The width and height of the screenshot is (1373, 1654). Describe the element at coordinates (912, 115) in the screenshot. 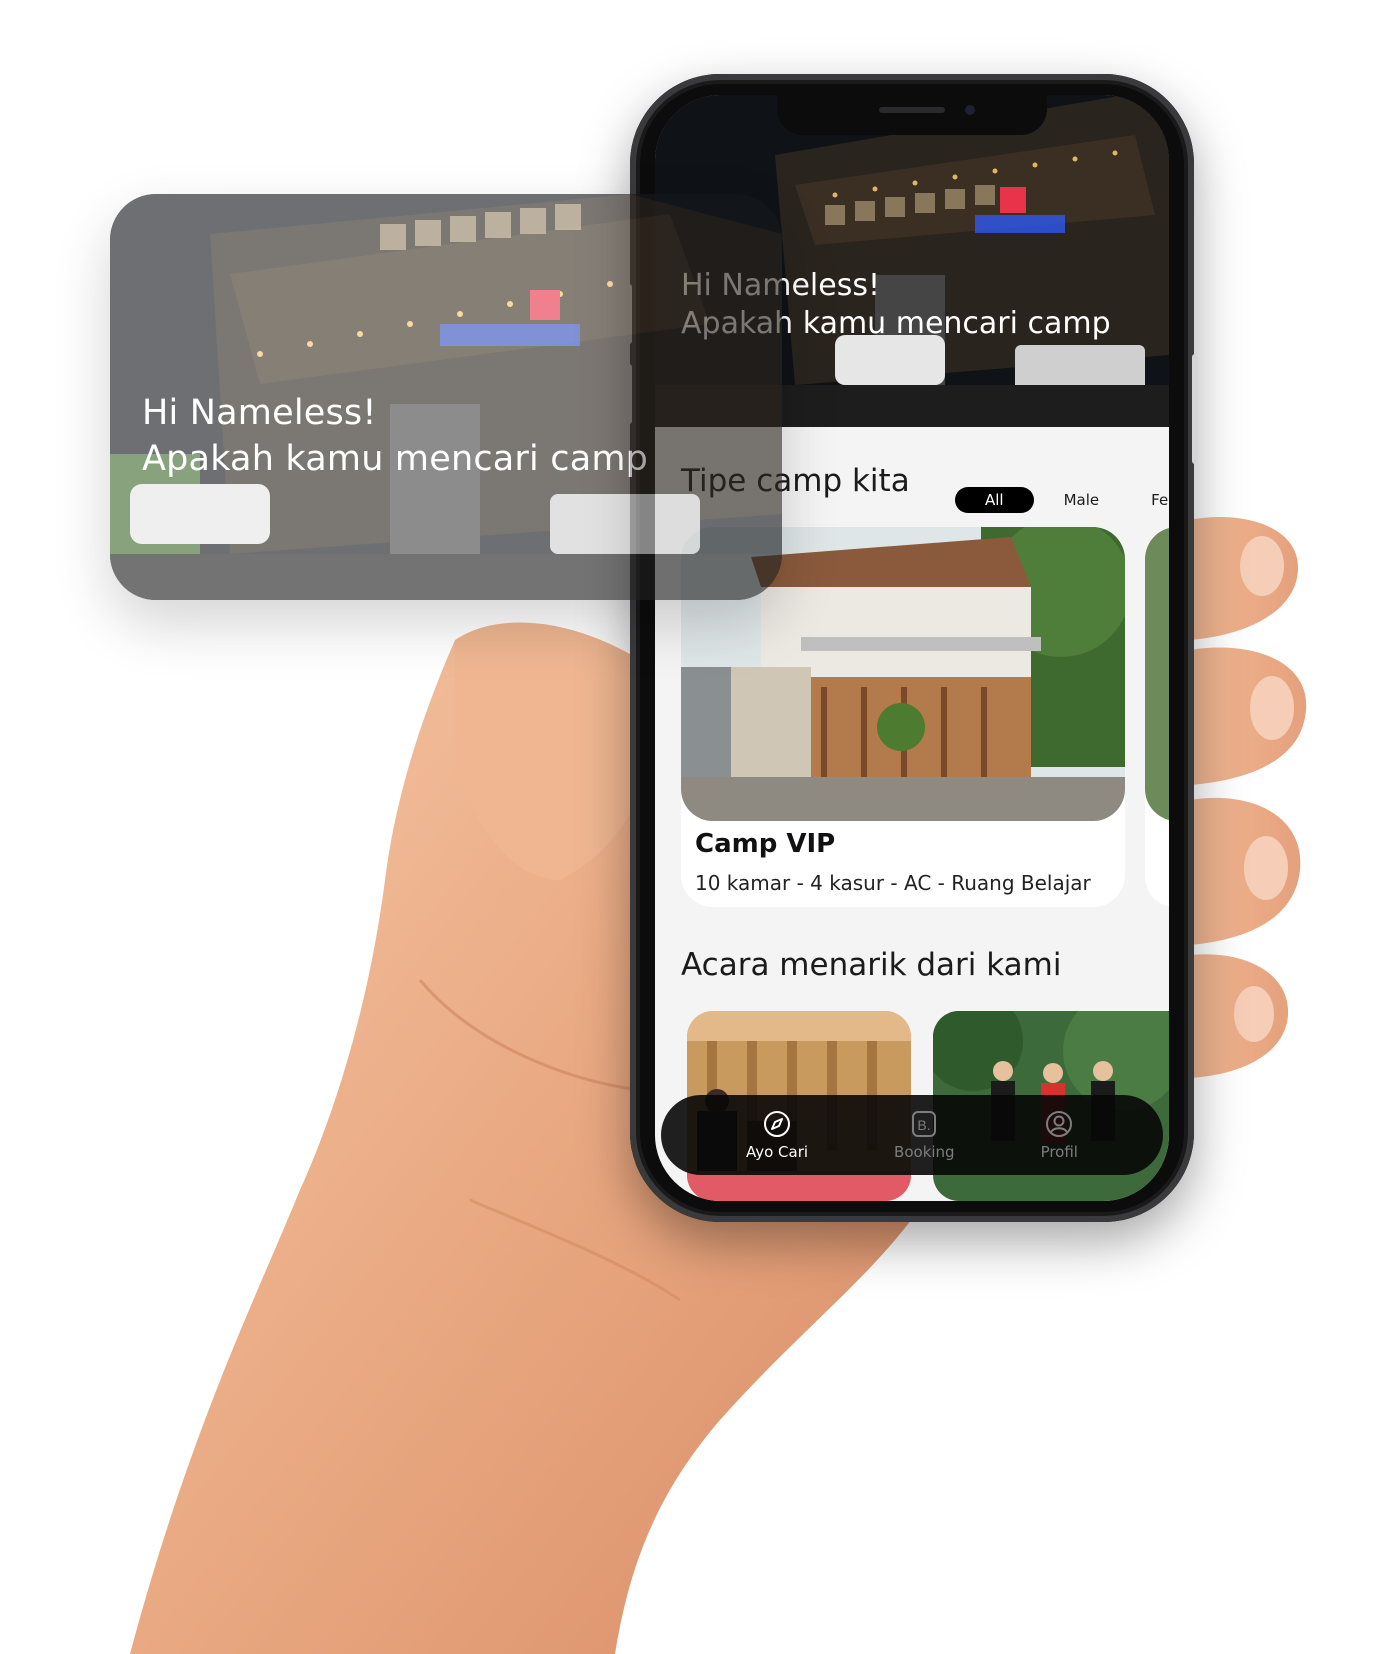

I see `phone-notch` at that location.